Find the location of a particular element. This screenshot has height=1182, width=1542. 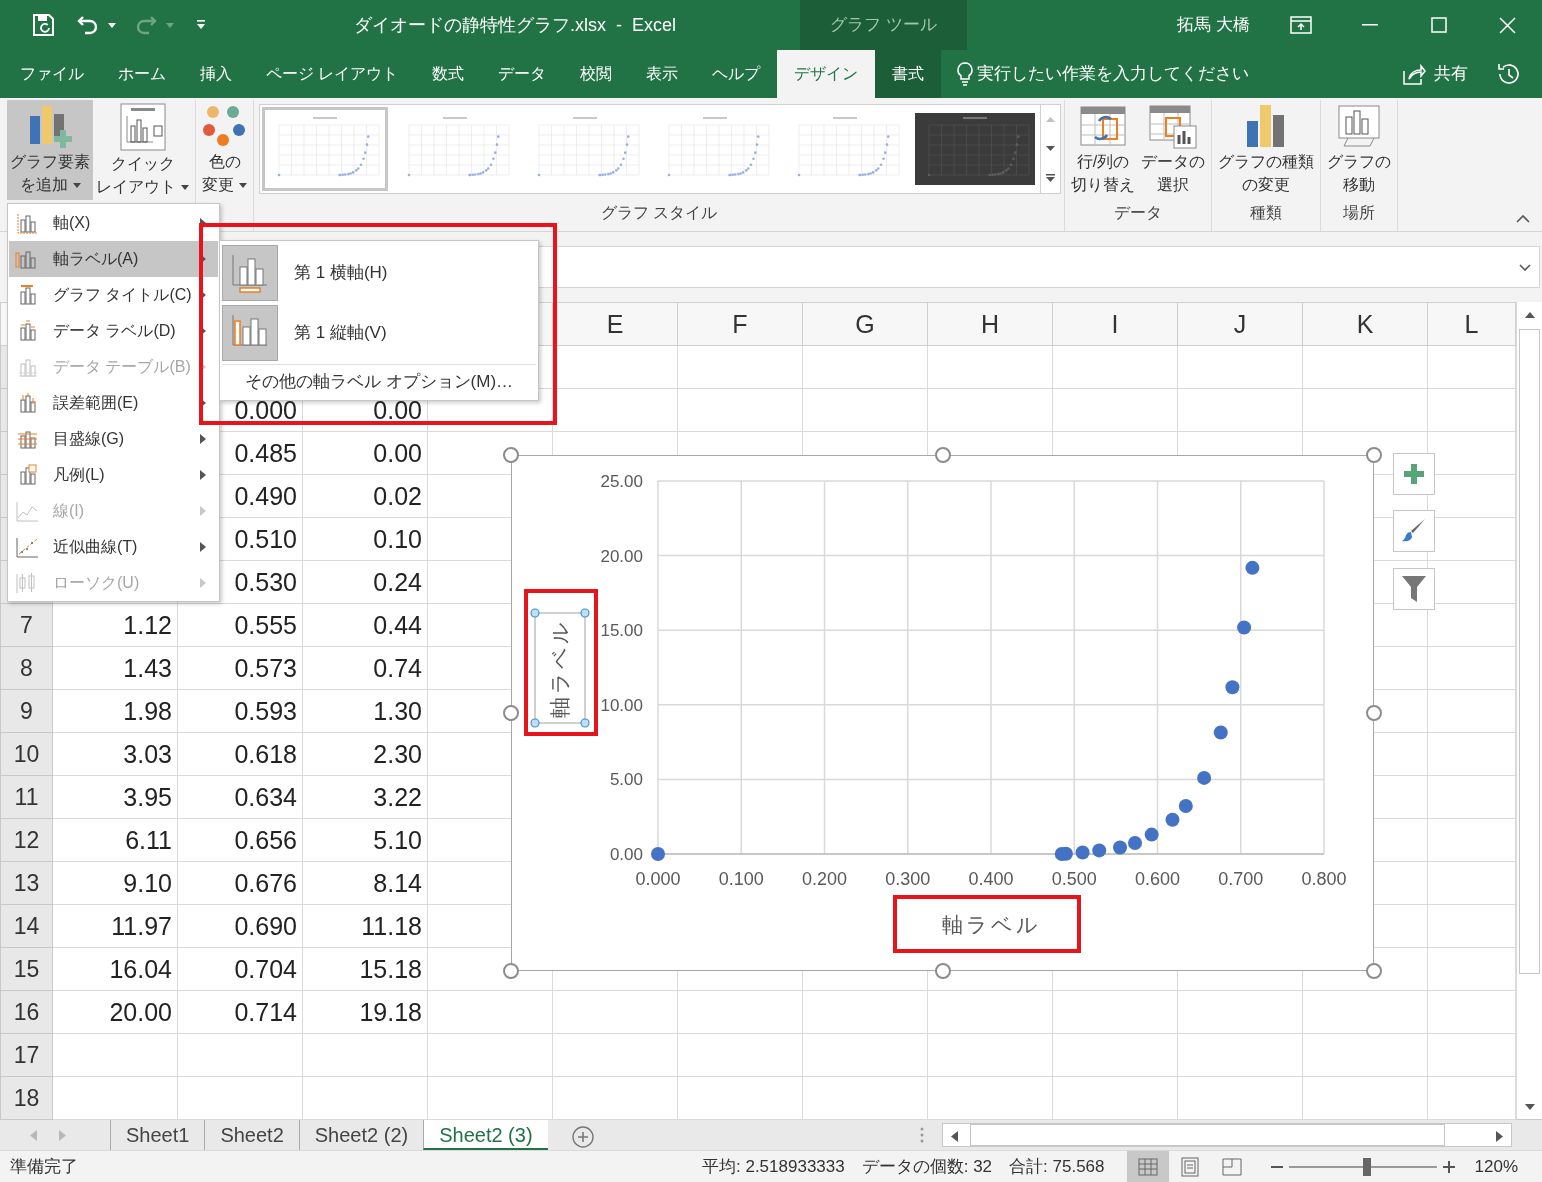

filter-icon is located at coordinates (1414, 589).